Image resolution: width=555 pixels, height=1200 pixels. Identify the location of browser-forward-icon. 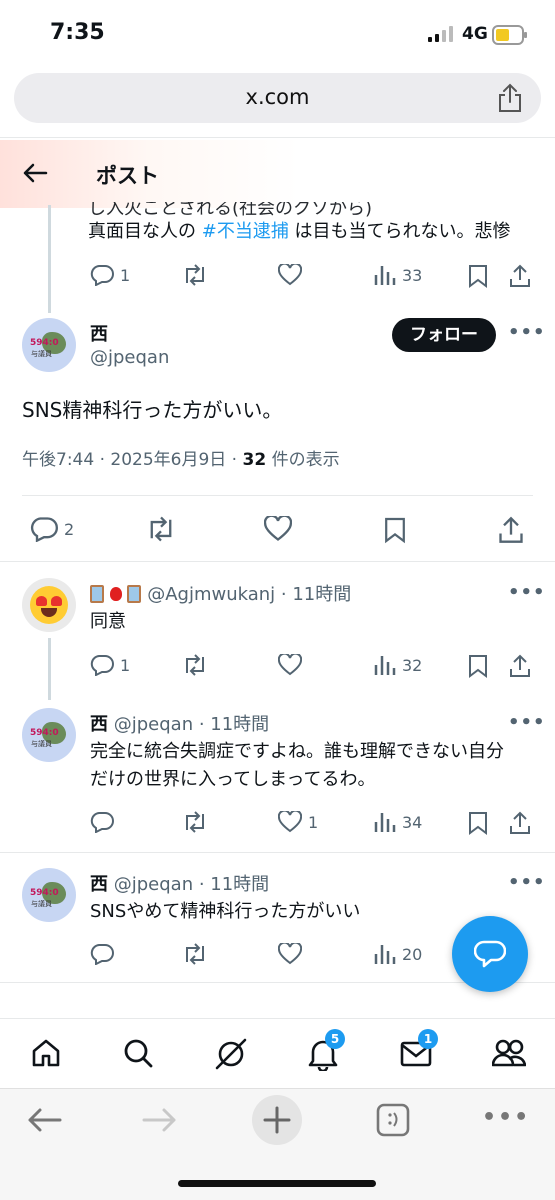
(160, 1120).